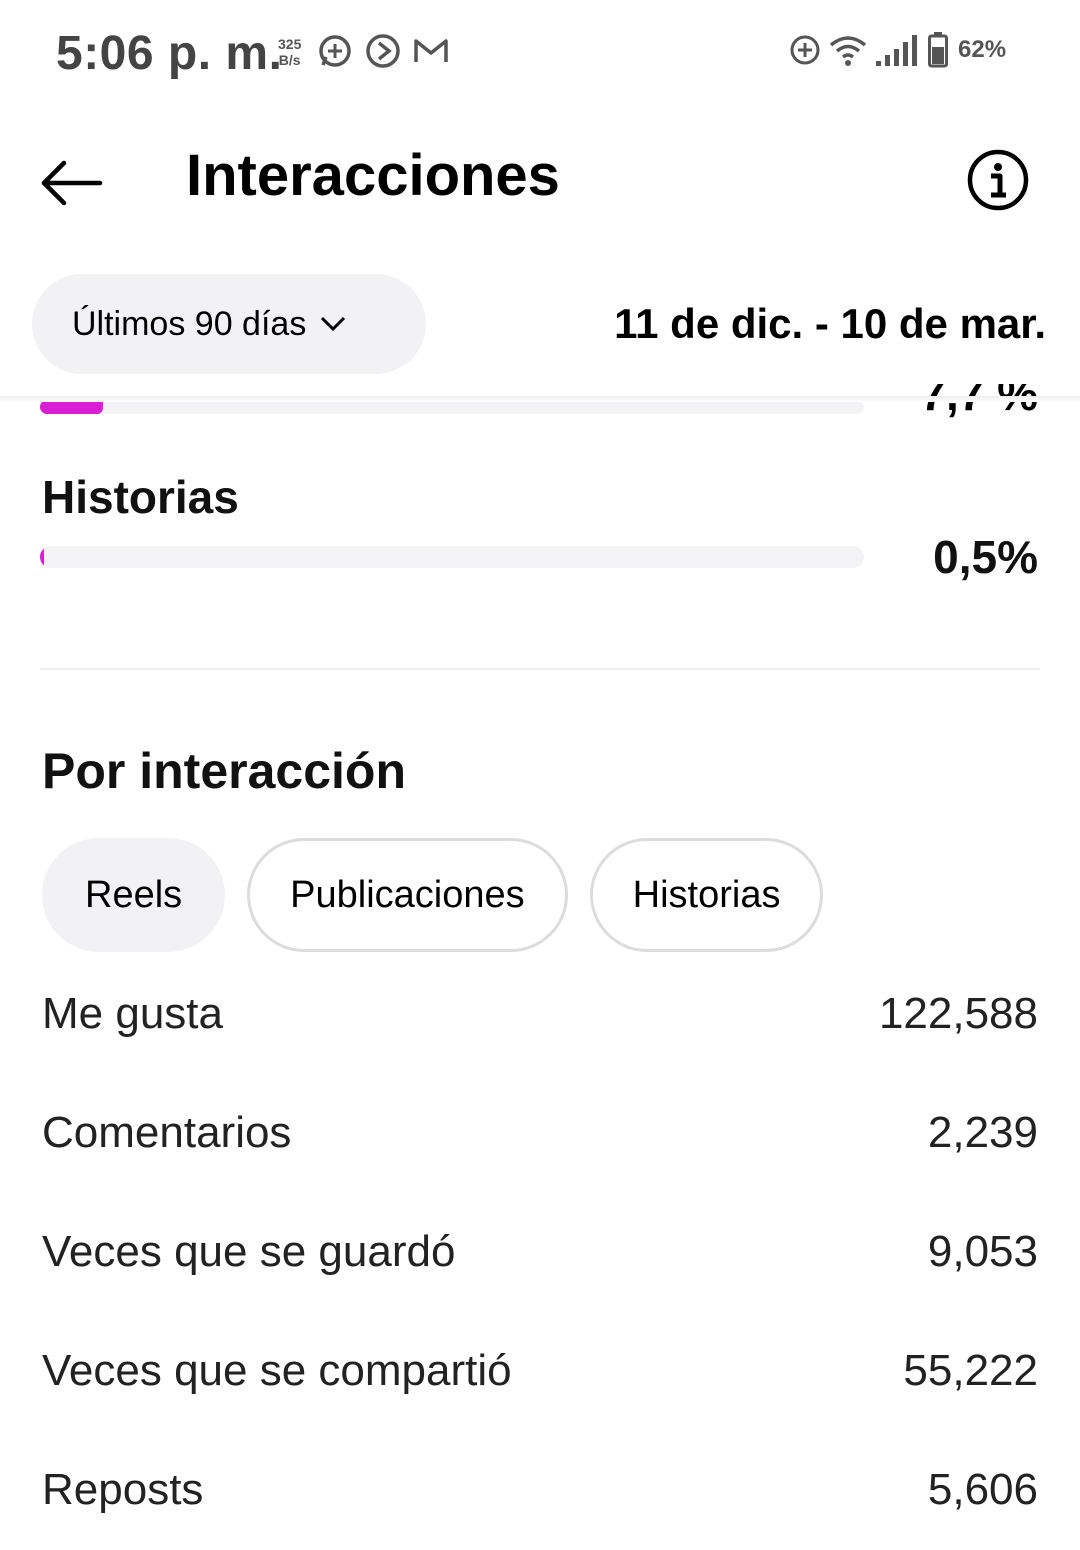 The height and width of the screenshot is (1550, 1080). What do you see at coordinates (540, 1490) in the screenshot?
I see `metric-row: Reposts 5,606` at bounding box center [540, 1490].